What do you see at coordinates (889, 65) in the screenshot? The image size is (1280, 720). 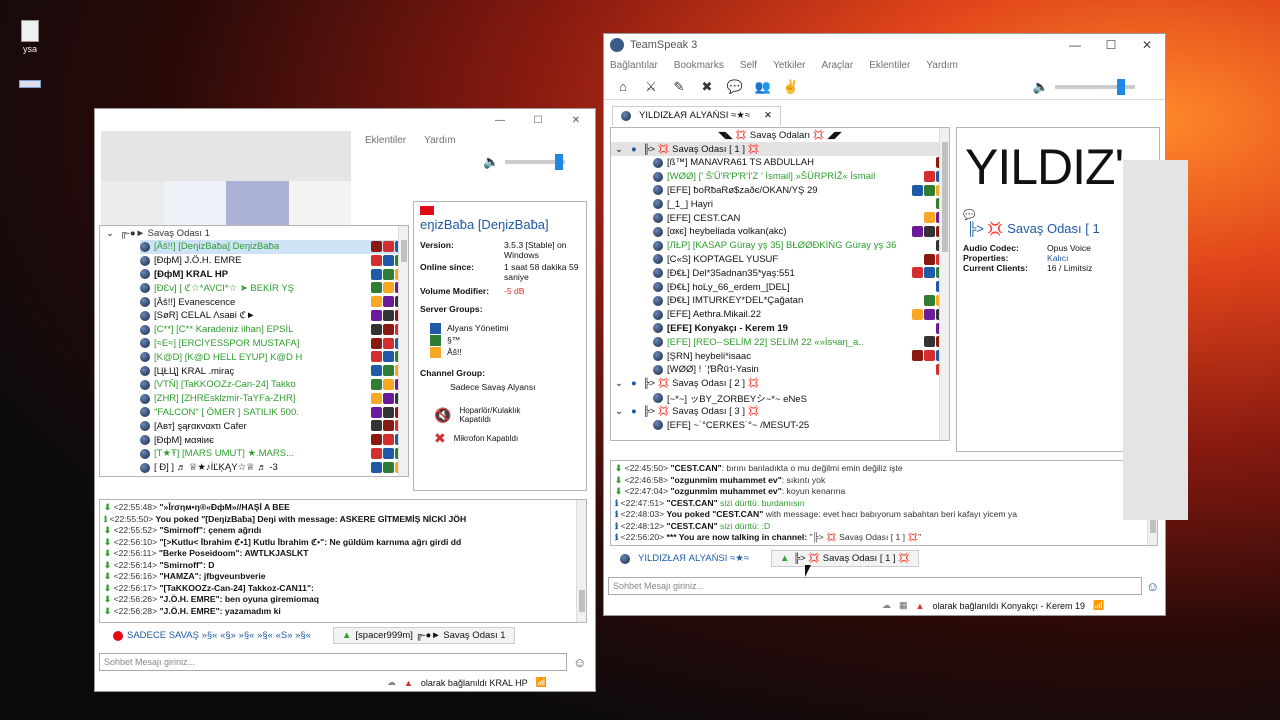 I see `menu-item: Eklentiler` at bounding box center [889, 65].